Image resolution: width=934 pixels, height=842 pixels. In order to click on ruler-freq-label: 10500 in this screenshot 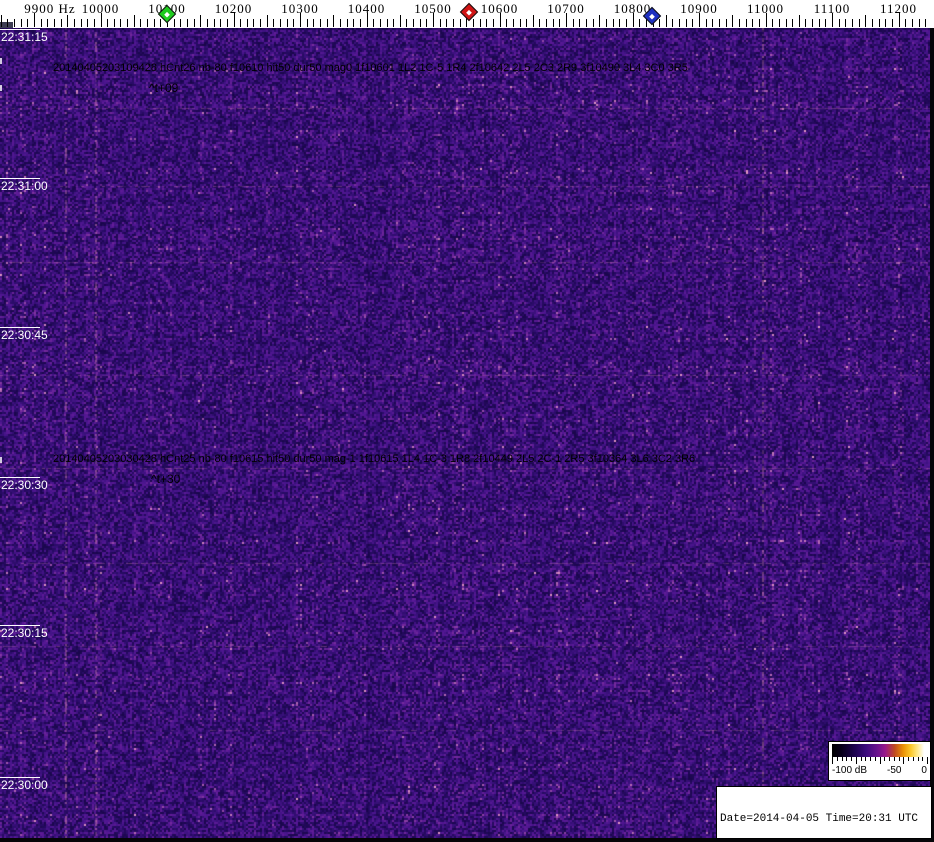, I will do `click(433, 8)`.